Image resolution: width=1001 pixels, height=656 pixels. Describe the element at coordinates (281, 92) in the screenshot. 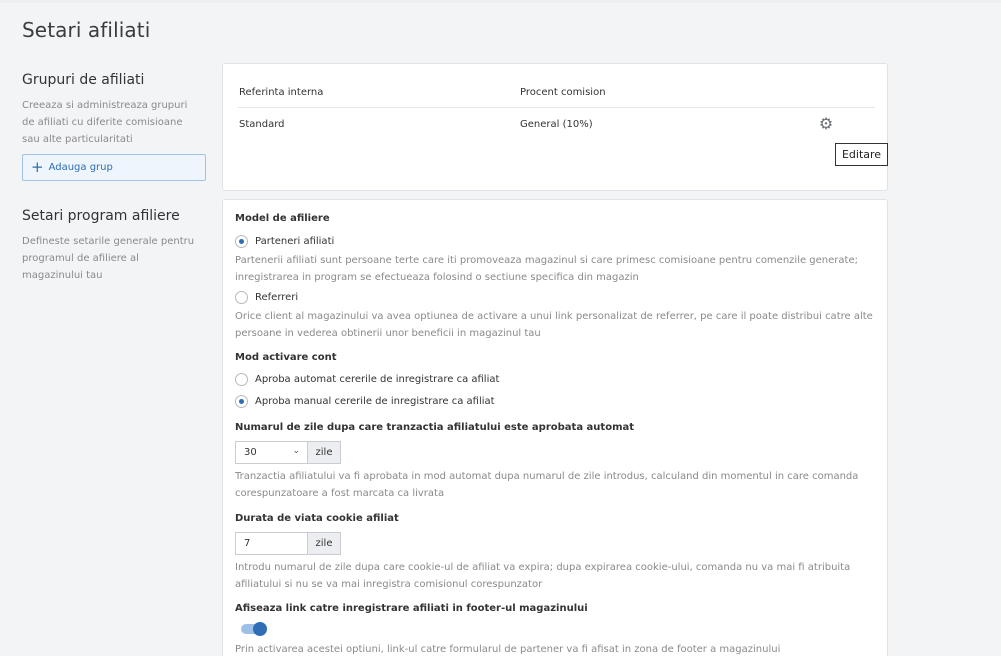

I see `column-header-reference: Referinta interna` at that location.